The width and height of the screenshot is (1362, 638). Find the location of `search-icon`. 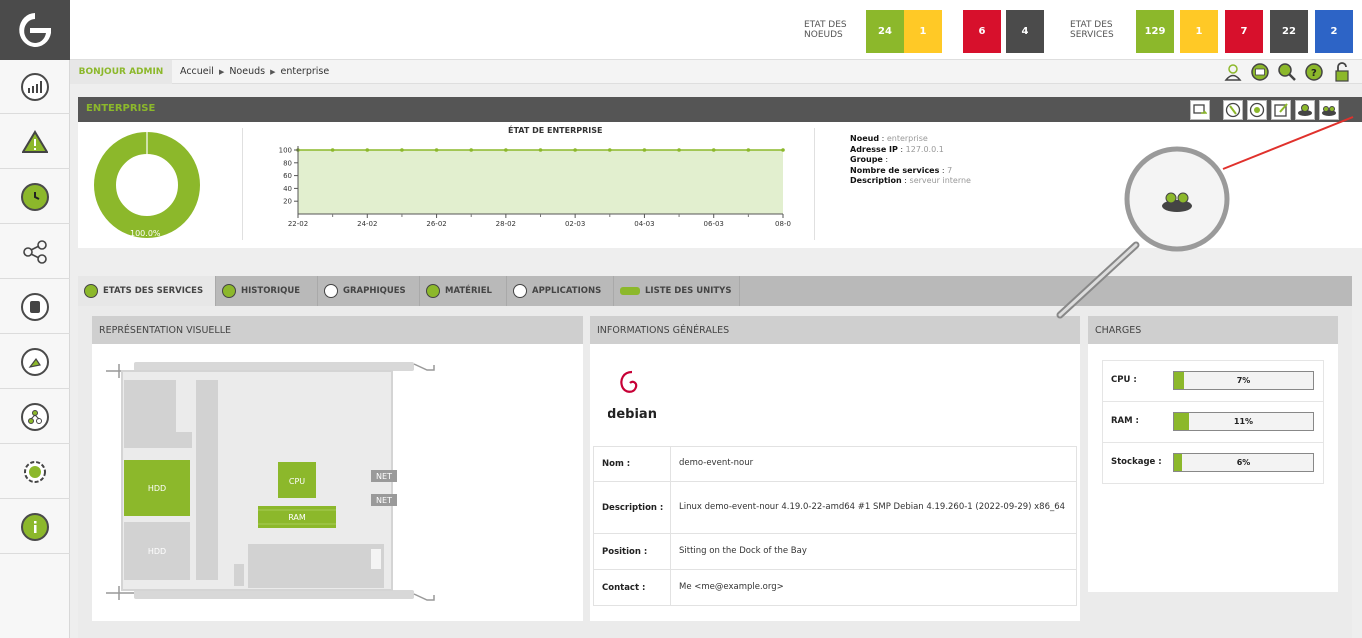

search-icon is located at coordinates (1287, 72).